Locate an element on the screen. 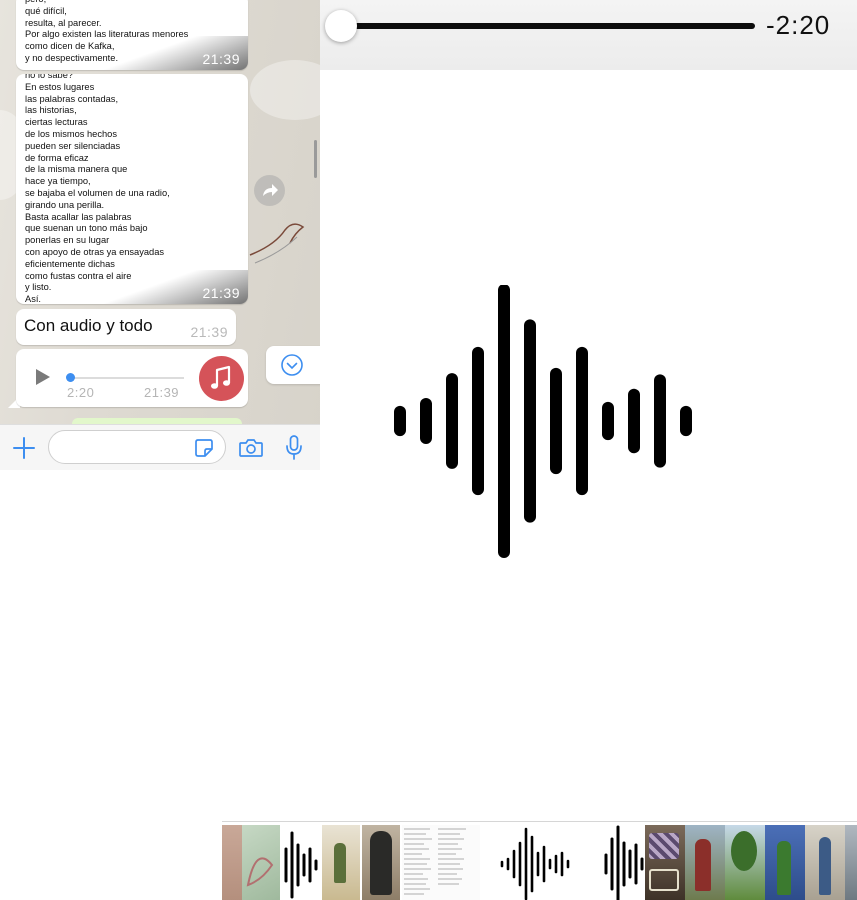 This screenshot has height=900, width=857. camera-icon is located at coordinates (251, 448).